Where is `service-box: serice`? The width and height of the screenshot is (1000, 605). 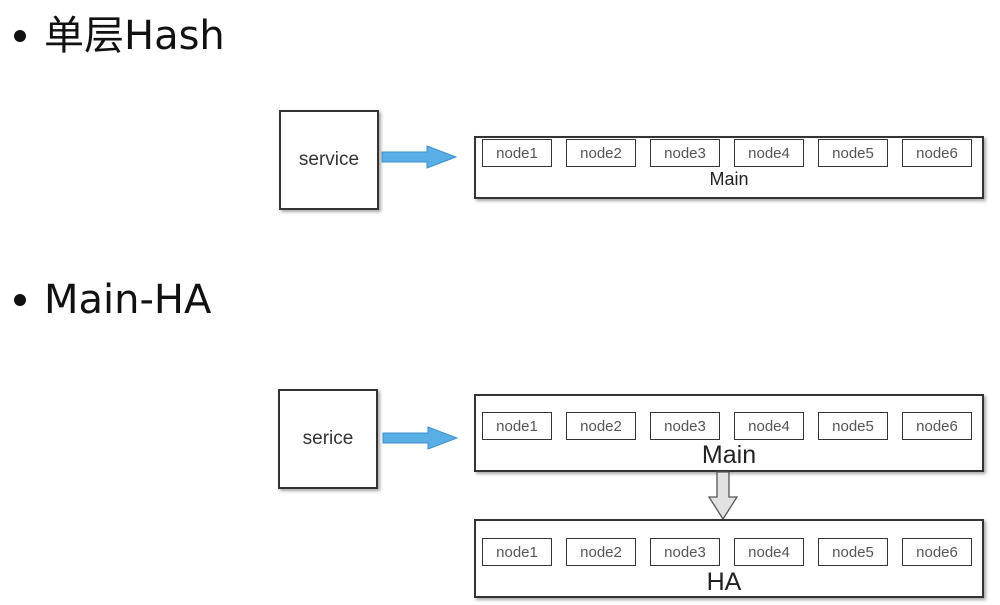
service-box: serice is located at coordinates (328, 439).